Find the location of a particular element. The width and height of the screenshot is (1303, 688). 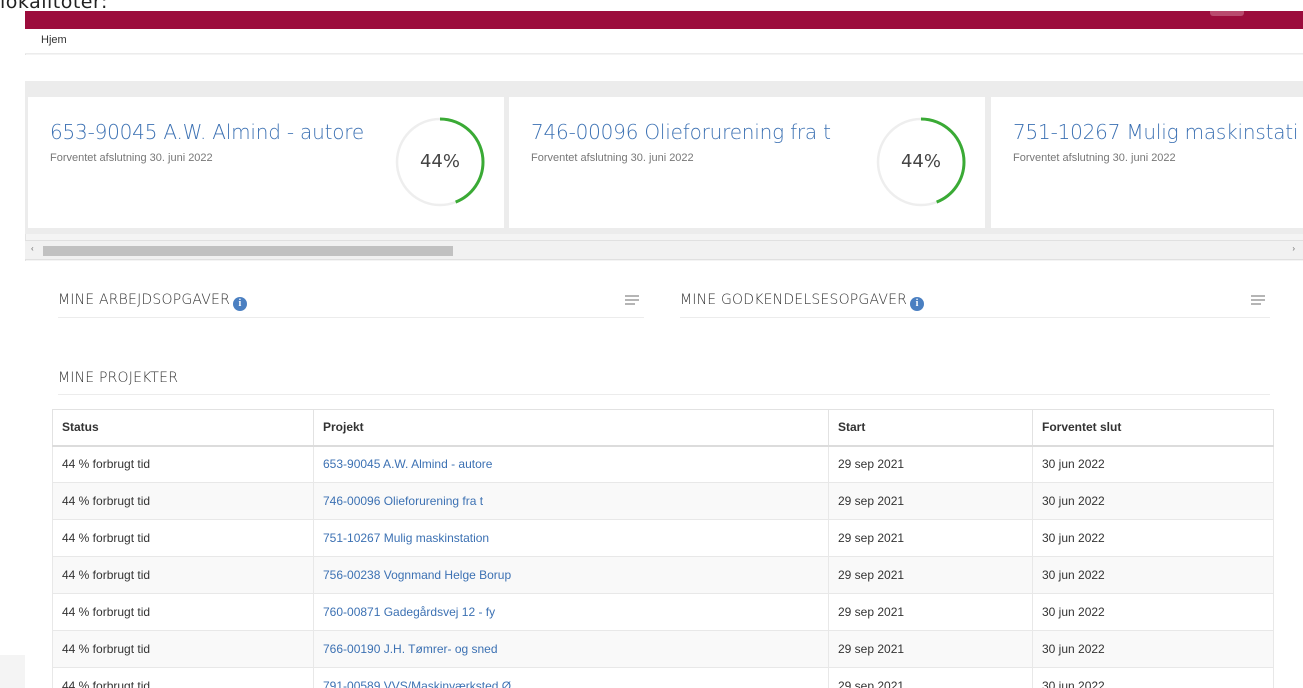

brand-header-bar is located at coordinates (664, 20).